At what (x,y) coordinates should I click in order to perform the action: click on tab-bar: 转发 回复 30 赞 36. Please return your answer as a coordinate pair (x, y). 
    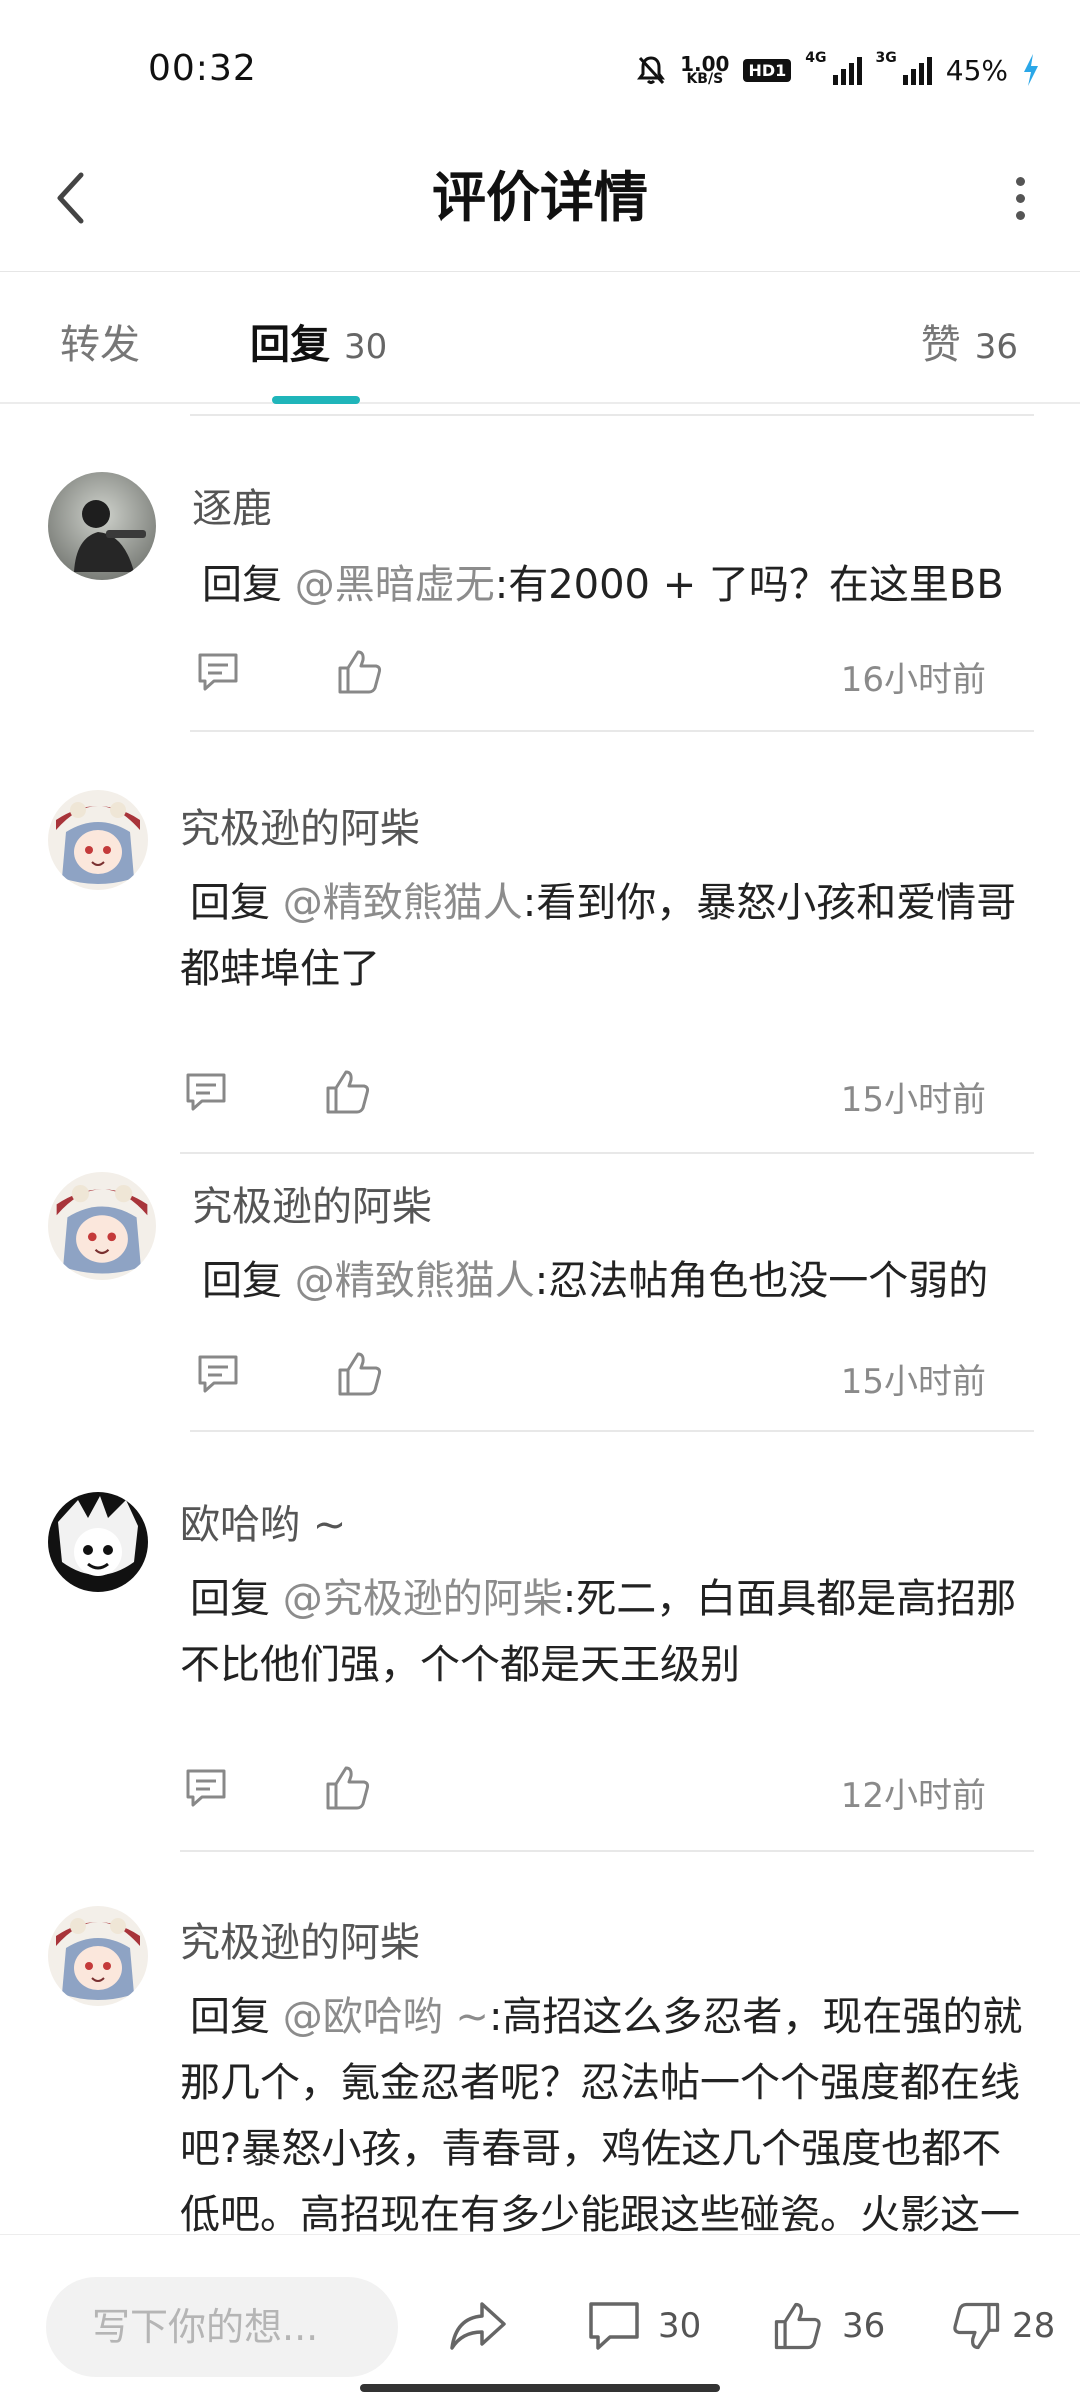
    Looking at the image, I should click on (540, 338).